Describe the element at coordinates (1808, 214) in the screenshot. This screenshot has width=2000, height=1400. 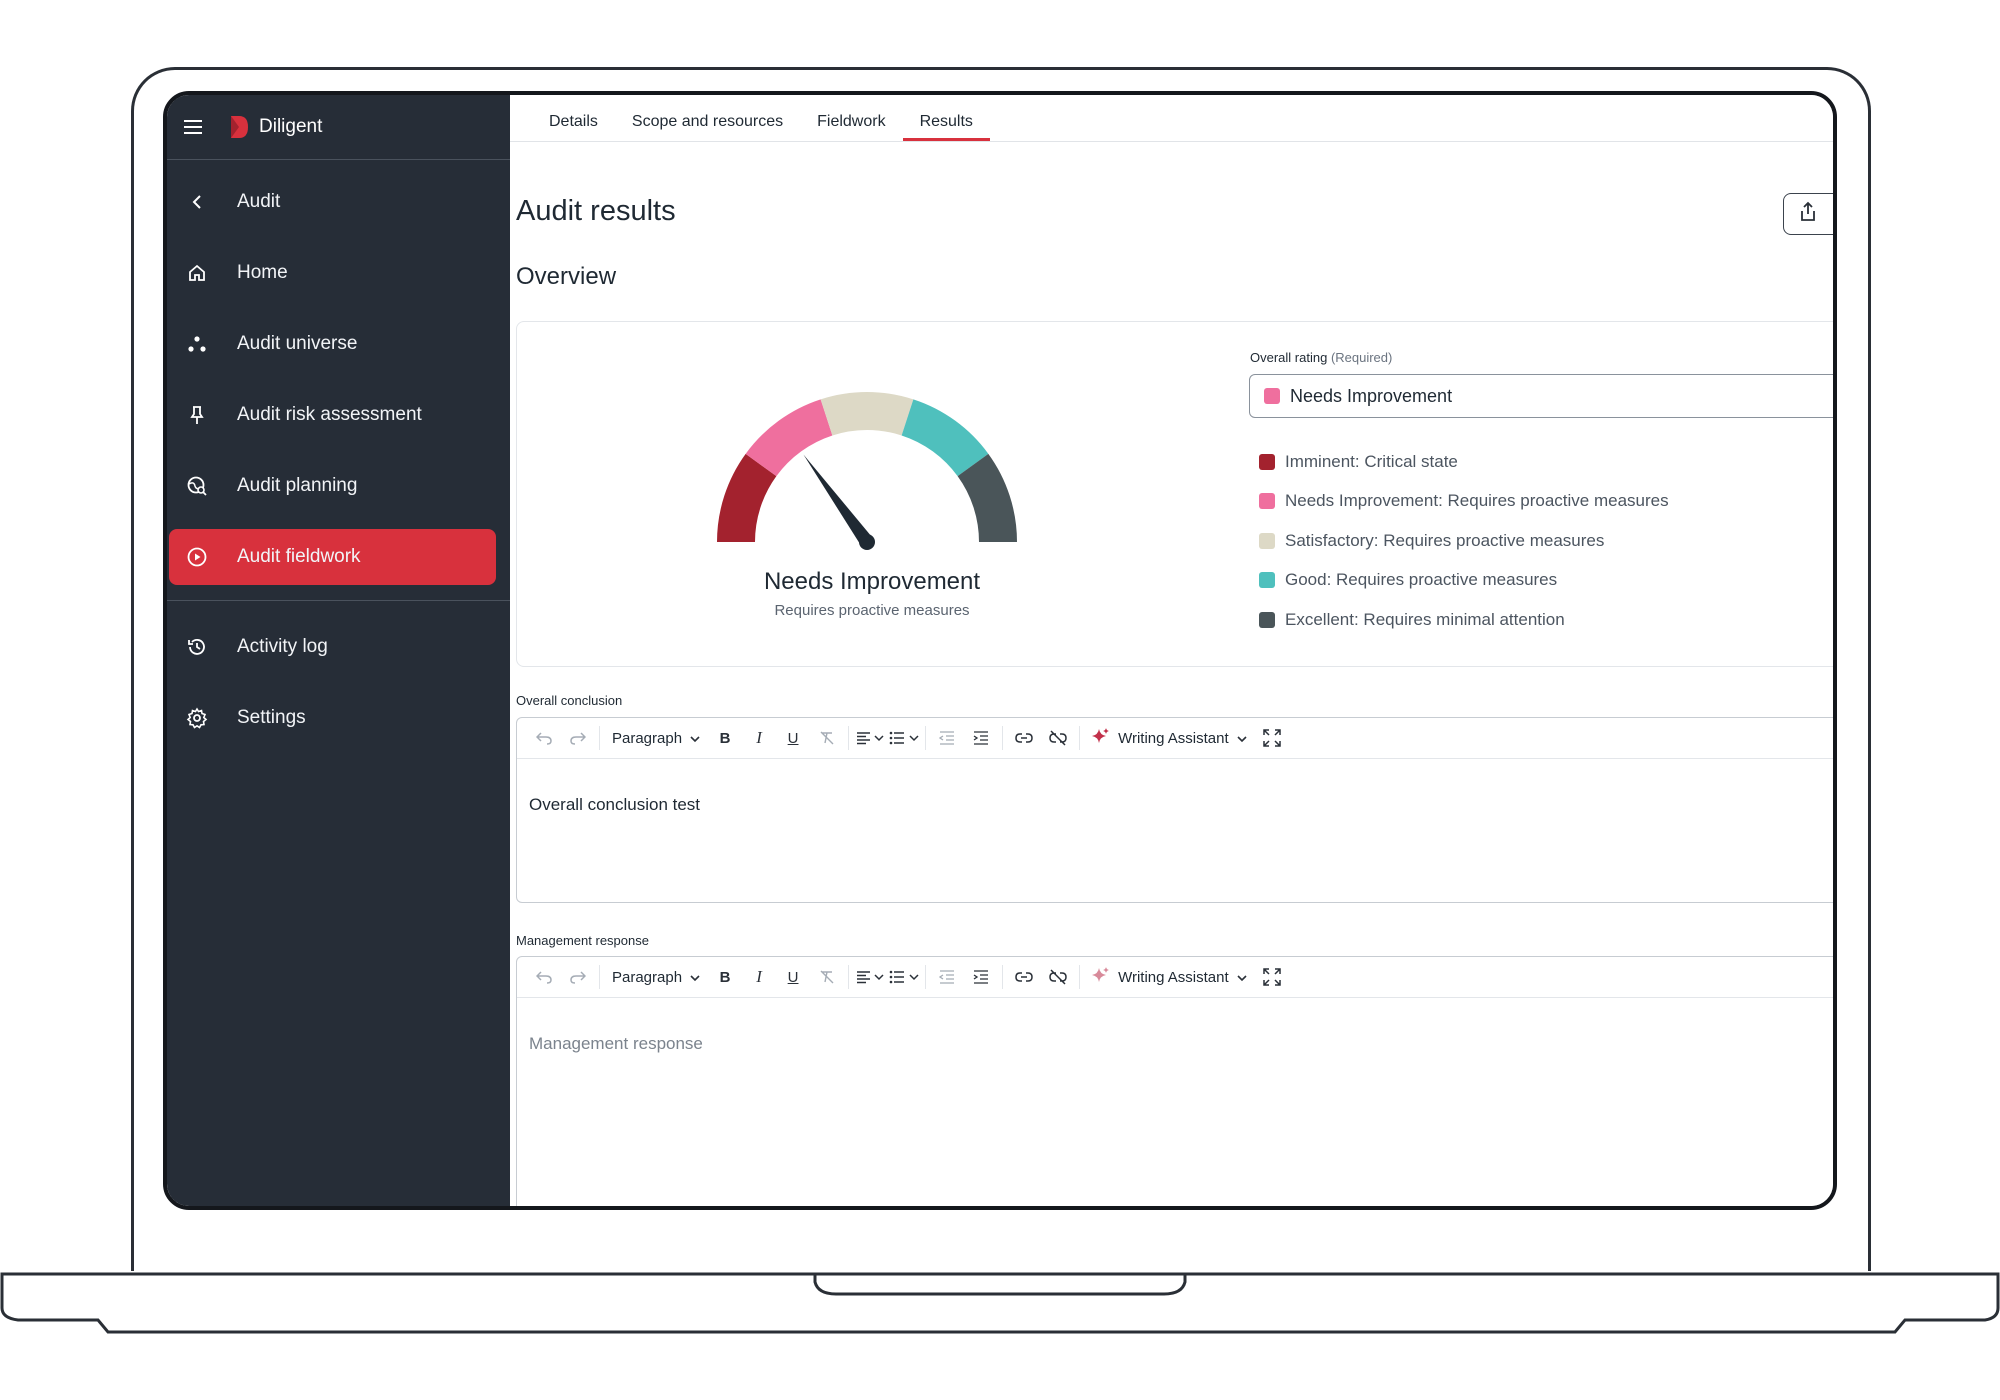
I see `export-button` at that location.